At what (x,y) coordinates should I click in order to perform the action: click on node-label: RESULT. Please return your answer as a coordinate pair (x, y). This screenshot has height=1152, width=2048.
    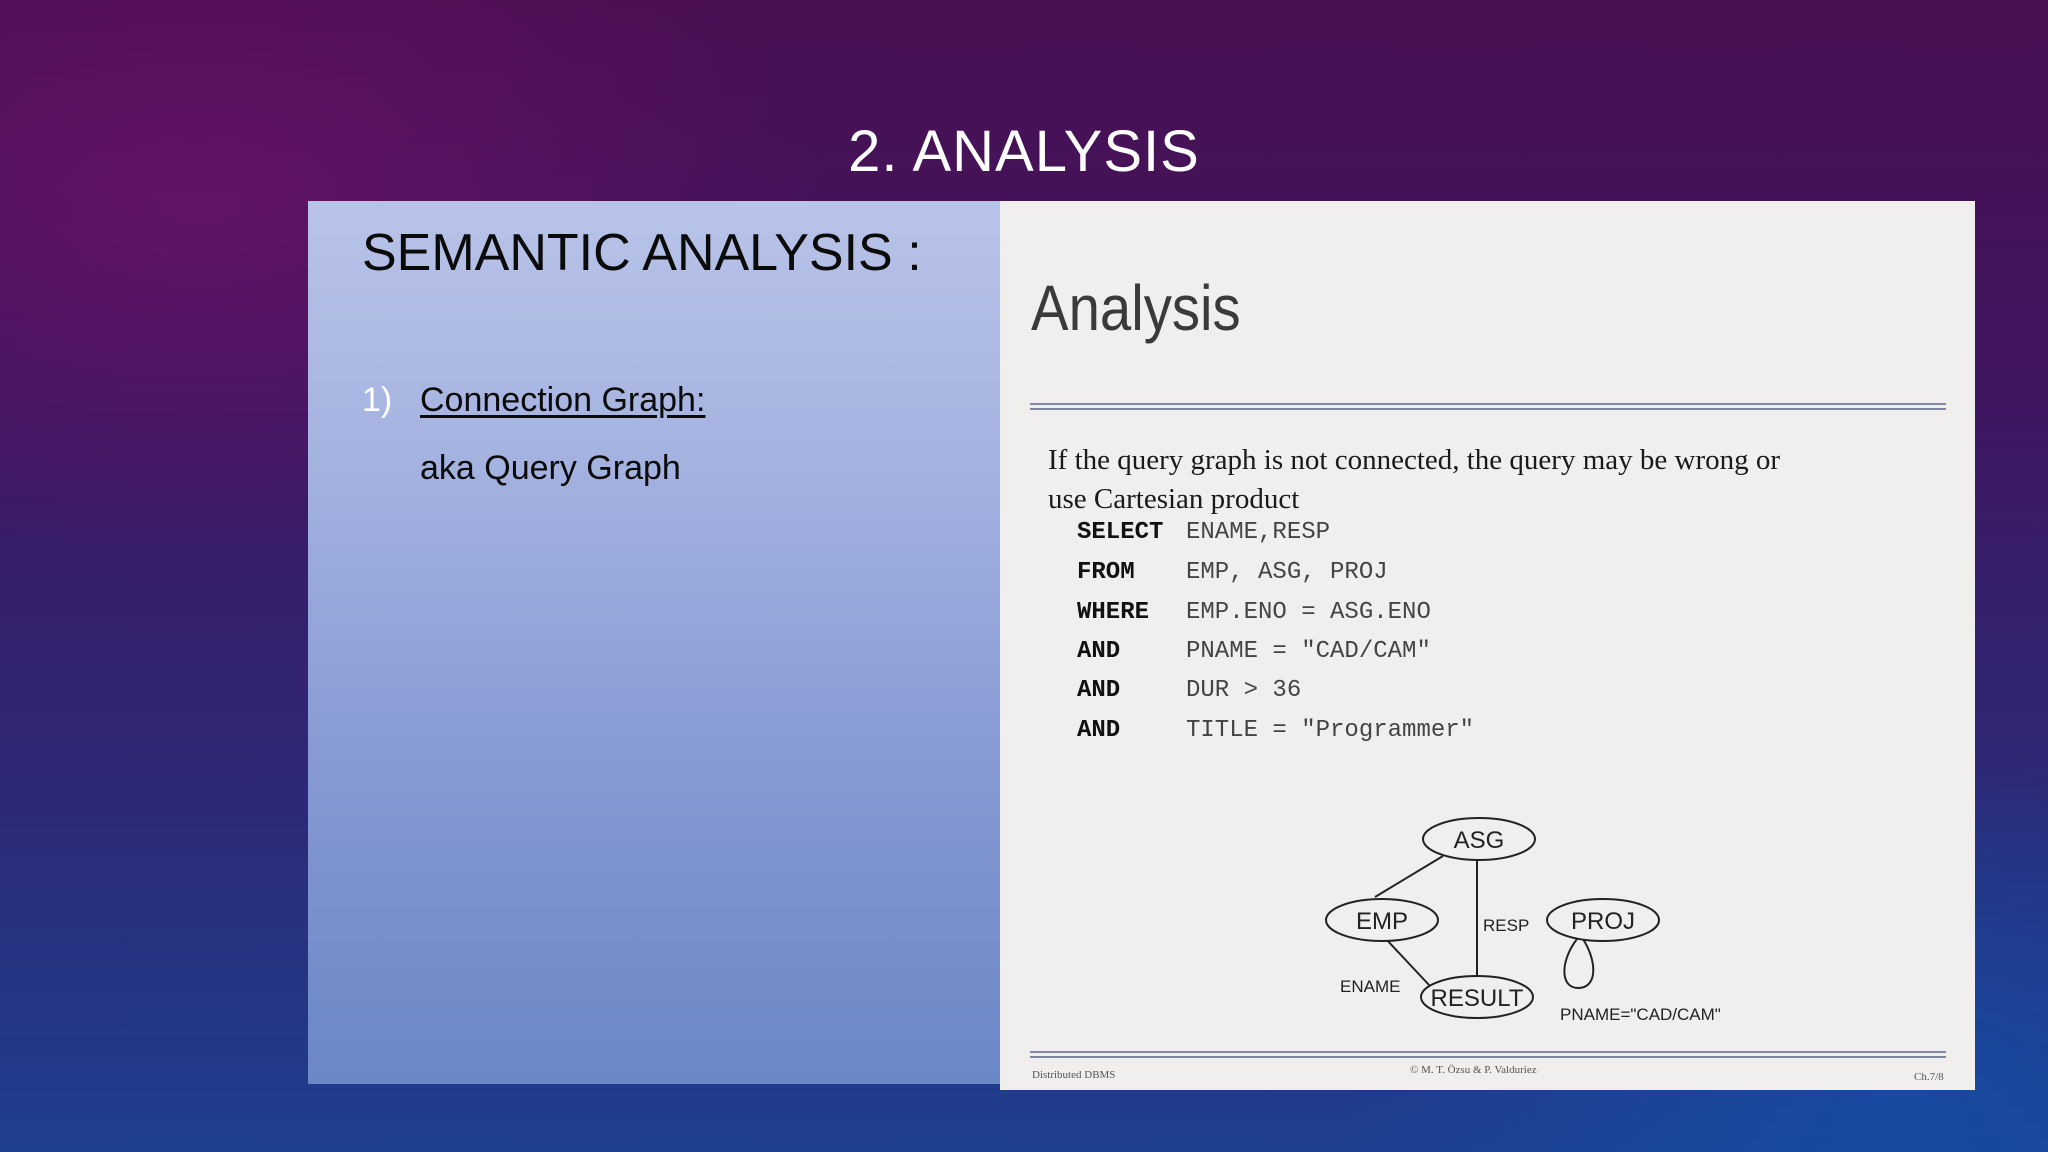
    Looking at the image, I should click on (1477, 998).